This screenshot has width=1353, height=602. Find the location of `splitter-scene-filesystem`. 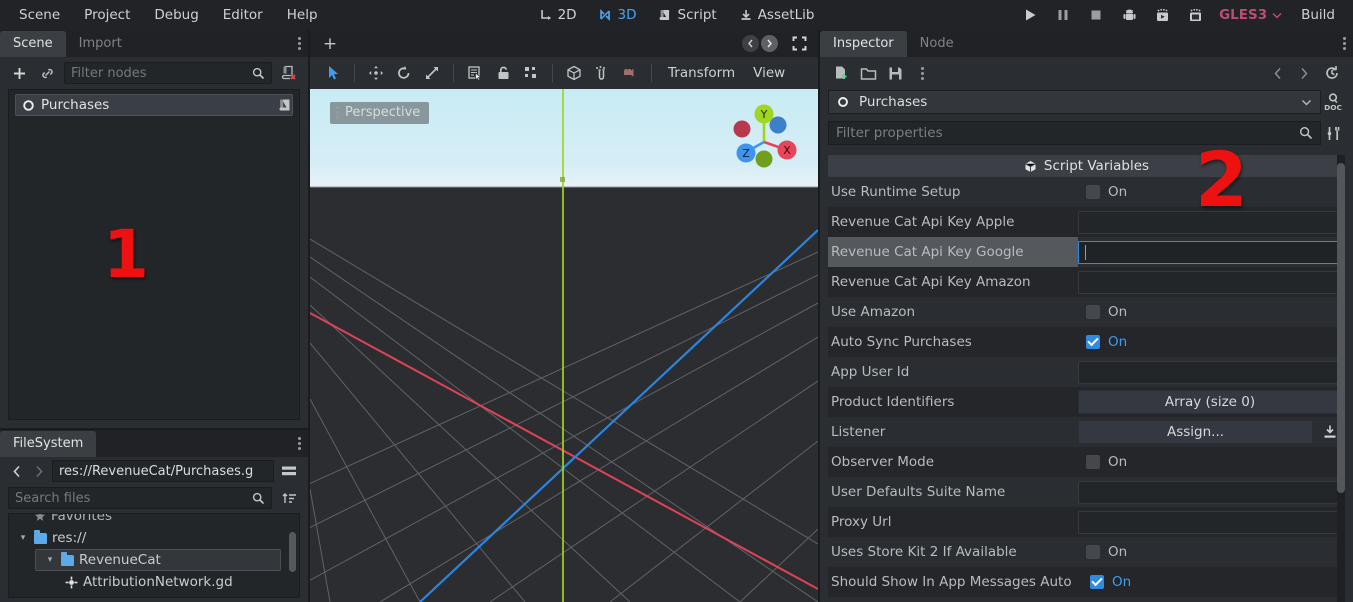

splitter-scene-filesystem is located at coordinates (154, 429).